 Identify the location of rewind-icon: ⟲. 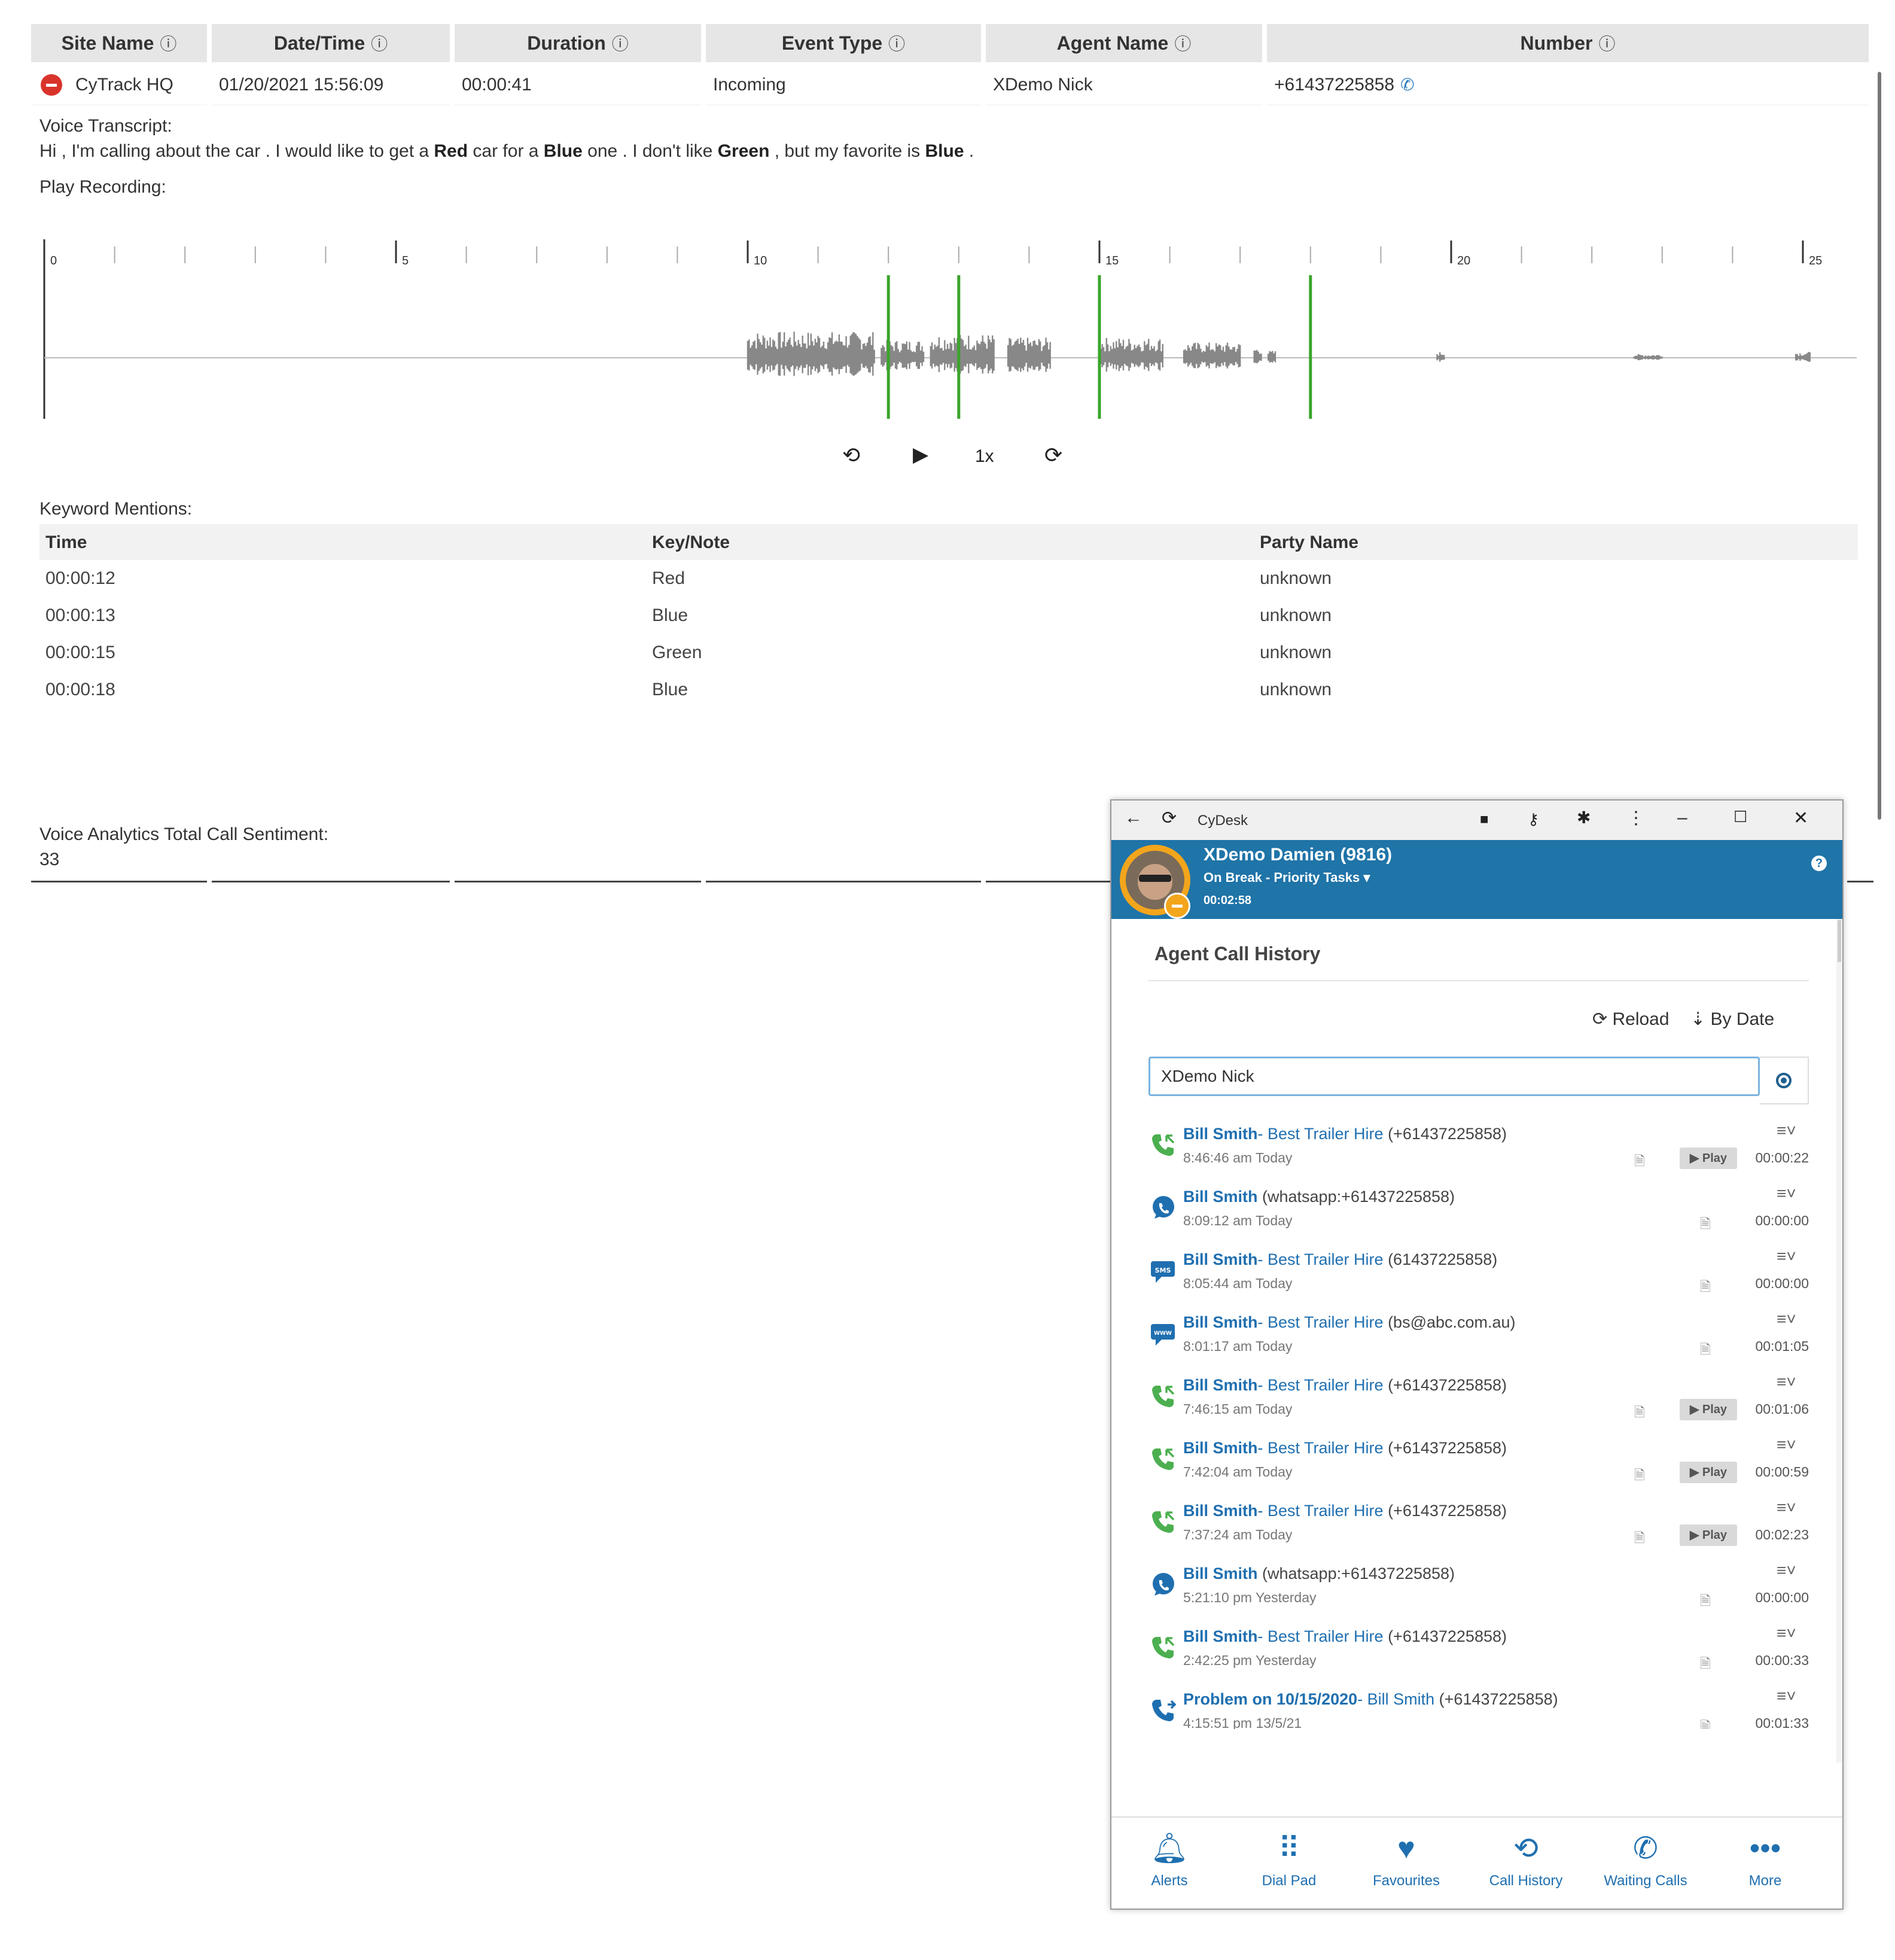
(851, 455).